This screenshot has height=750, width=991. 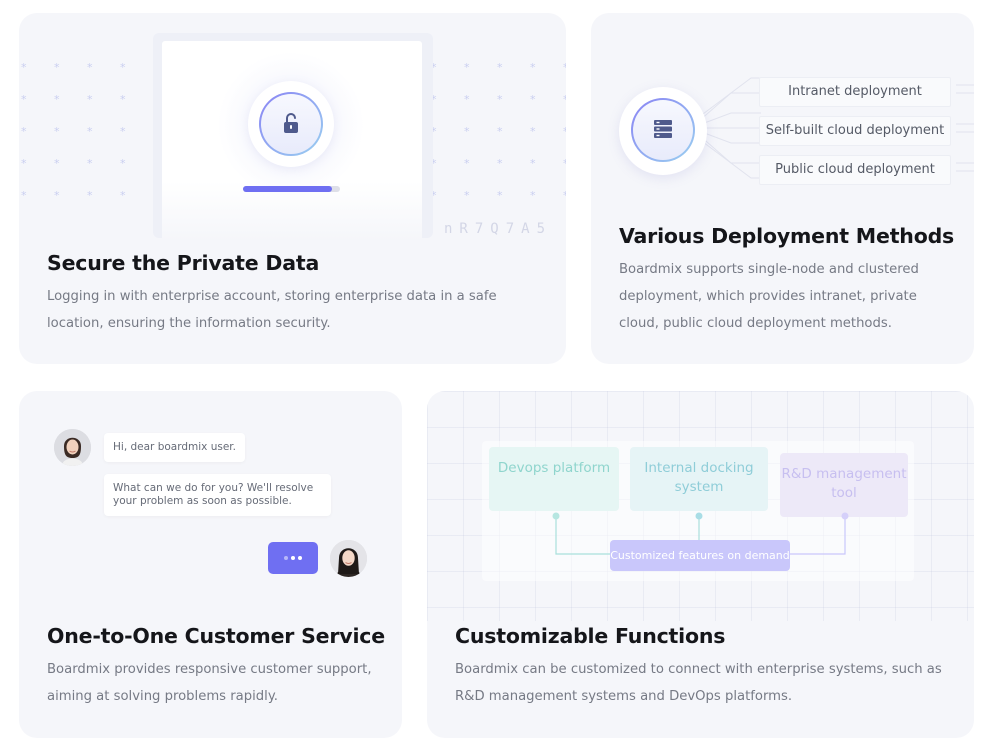 I want to click on system-box-internal-docking: Internal docking system, so click(x=699, y=479).